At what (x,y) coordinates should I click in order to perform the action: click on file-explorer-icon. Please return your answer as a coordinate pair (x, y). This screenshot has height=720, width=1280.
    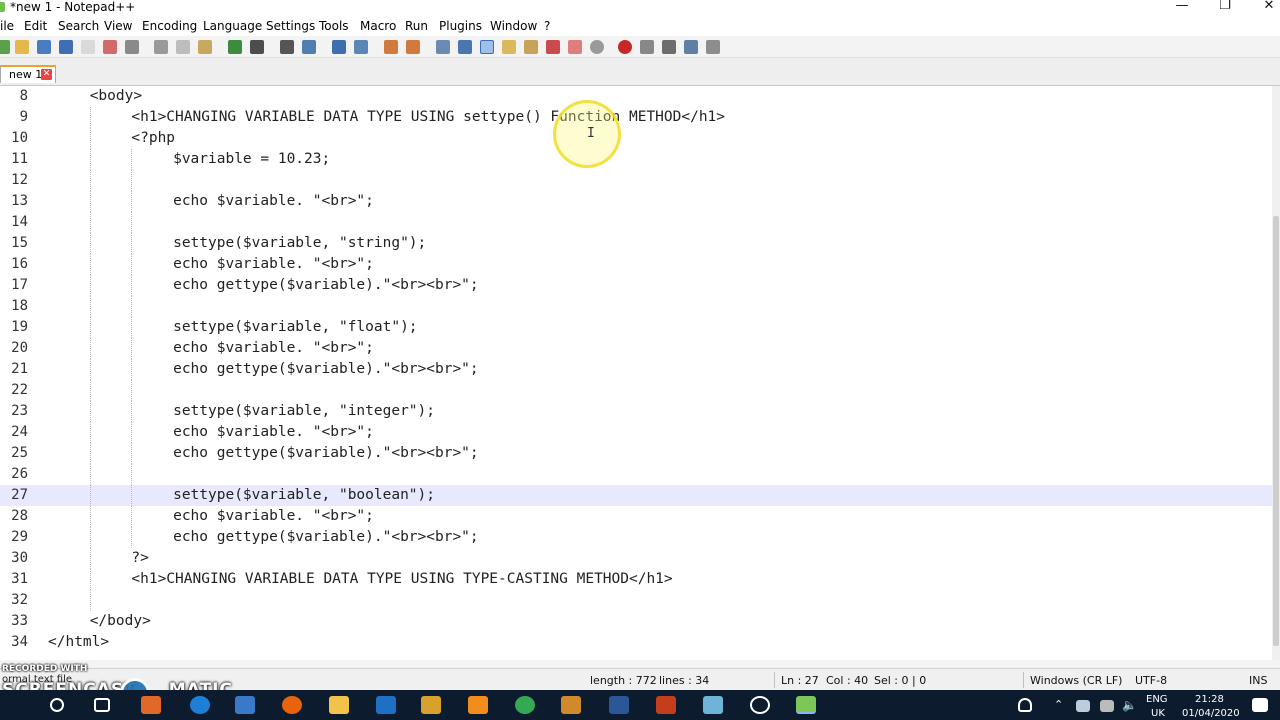
    Looking at the image, I should click on (339, 705).